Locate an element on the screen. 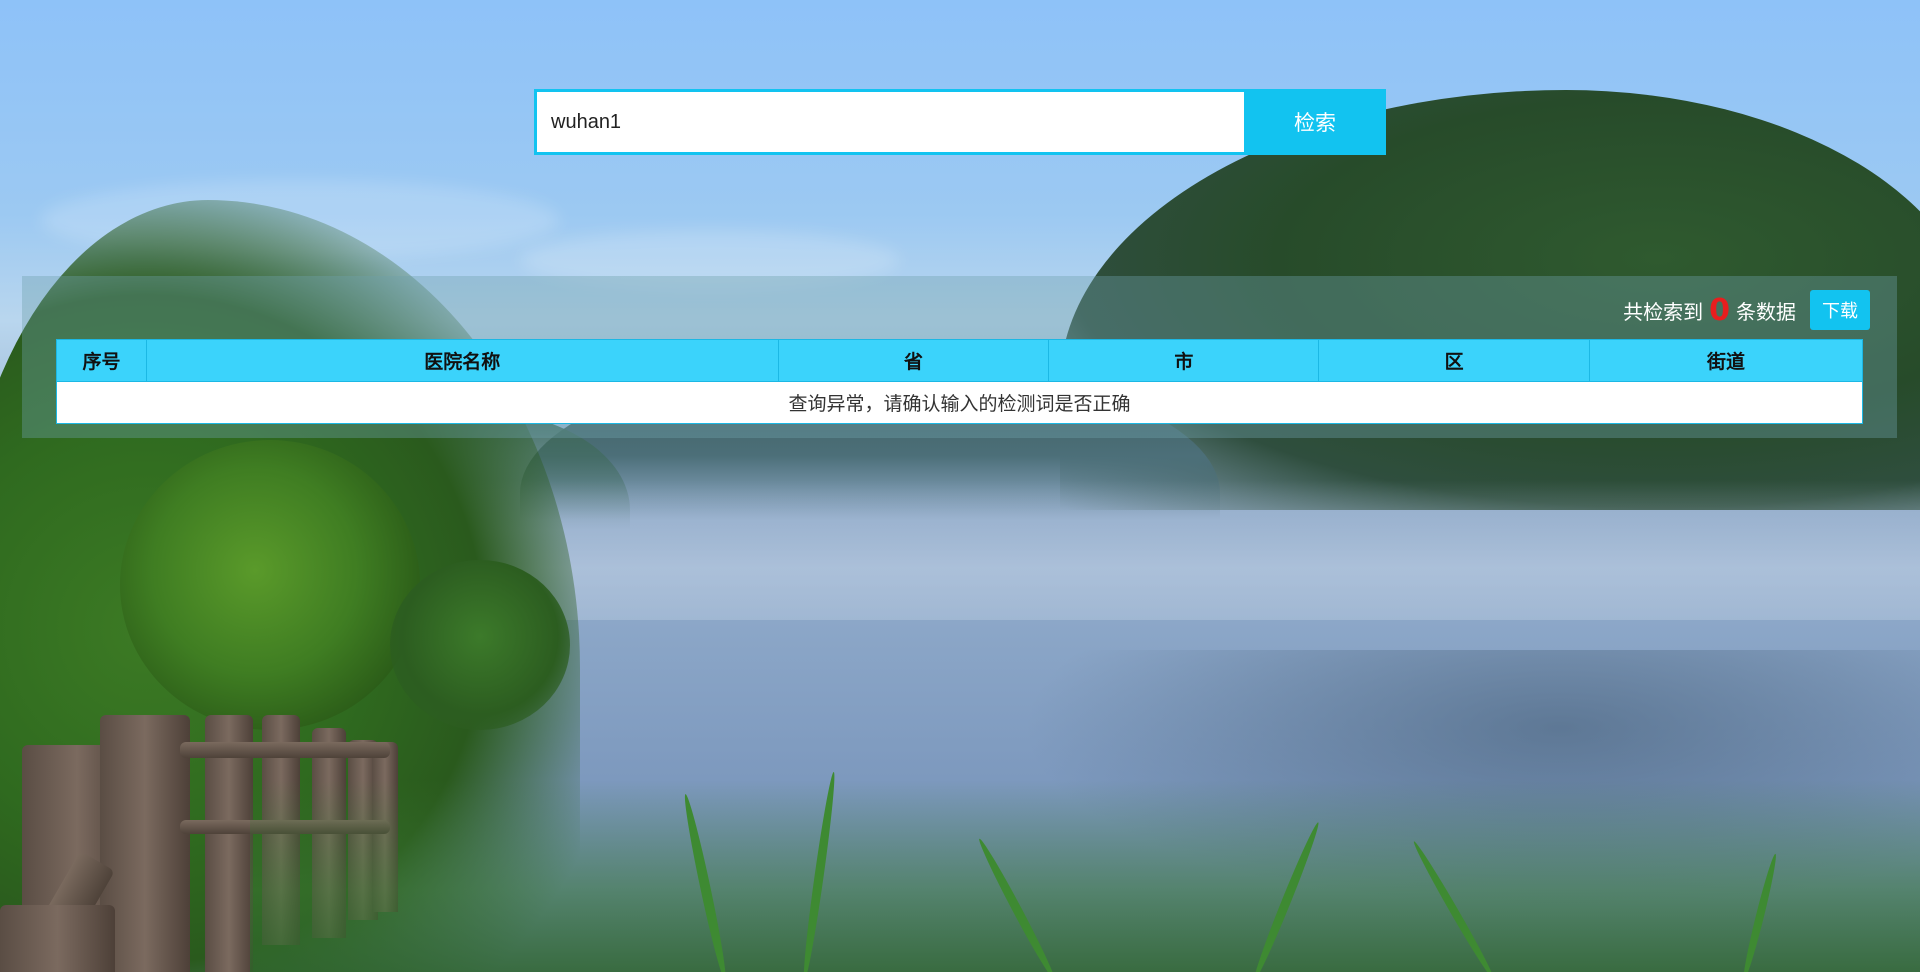  table-message: 查询异常，请确认输入的检测词是否正确 is located at coordinates (959, 402).